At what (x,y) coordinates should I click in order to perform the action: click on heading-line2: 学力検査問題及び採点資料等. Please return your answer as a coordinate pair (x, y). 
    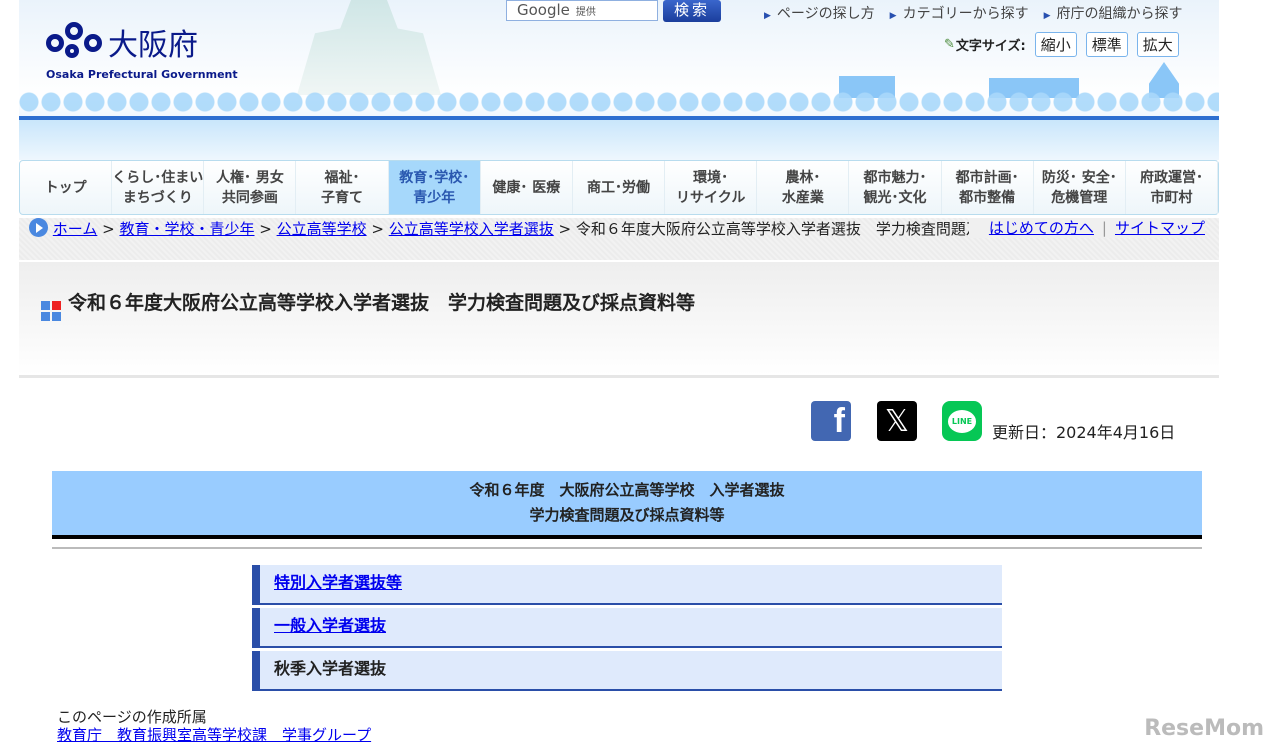
    Looking at the image, I should click on (627, 515).